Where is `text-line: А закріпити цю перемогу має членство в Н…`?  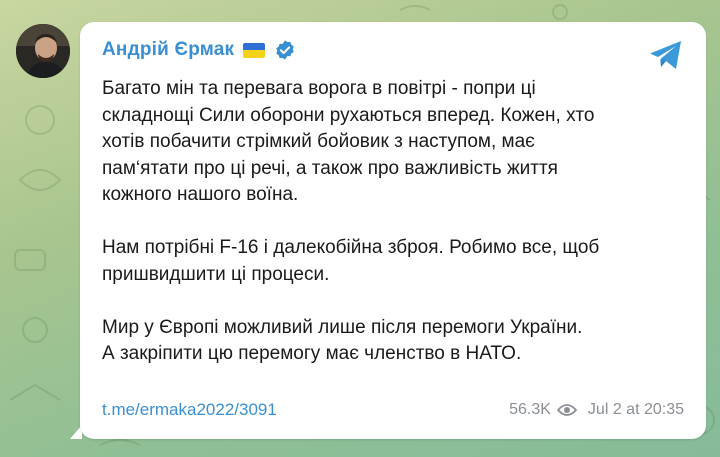
text-line: А закріпити цю перемогу має членство в Н… is located at coordinates (312, 353).